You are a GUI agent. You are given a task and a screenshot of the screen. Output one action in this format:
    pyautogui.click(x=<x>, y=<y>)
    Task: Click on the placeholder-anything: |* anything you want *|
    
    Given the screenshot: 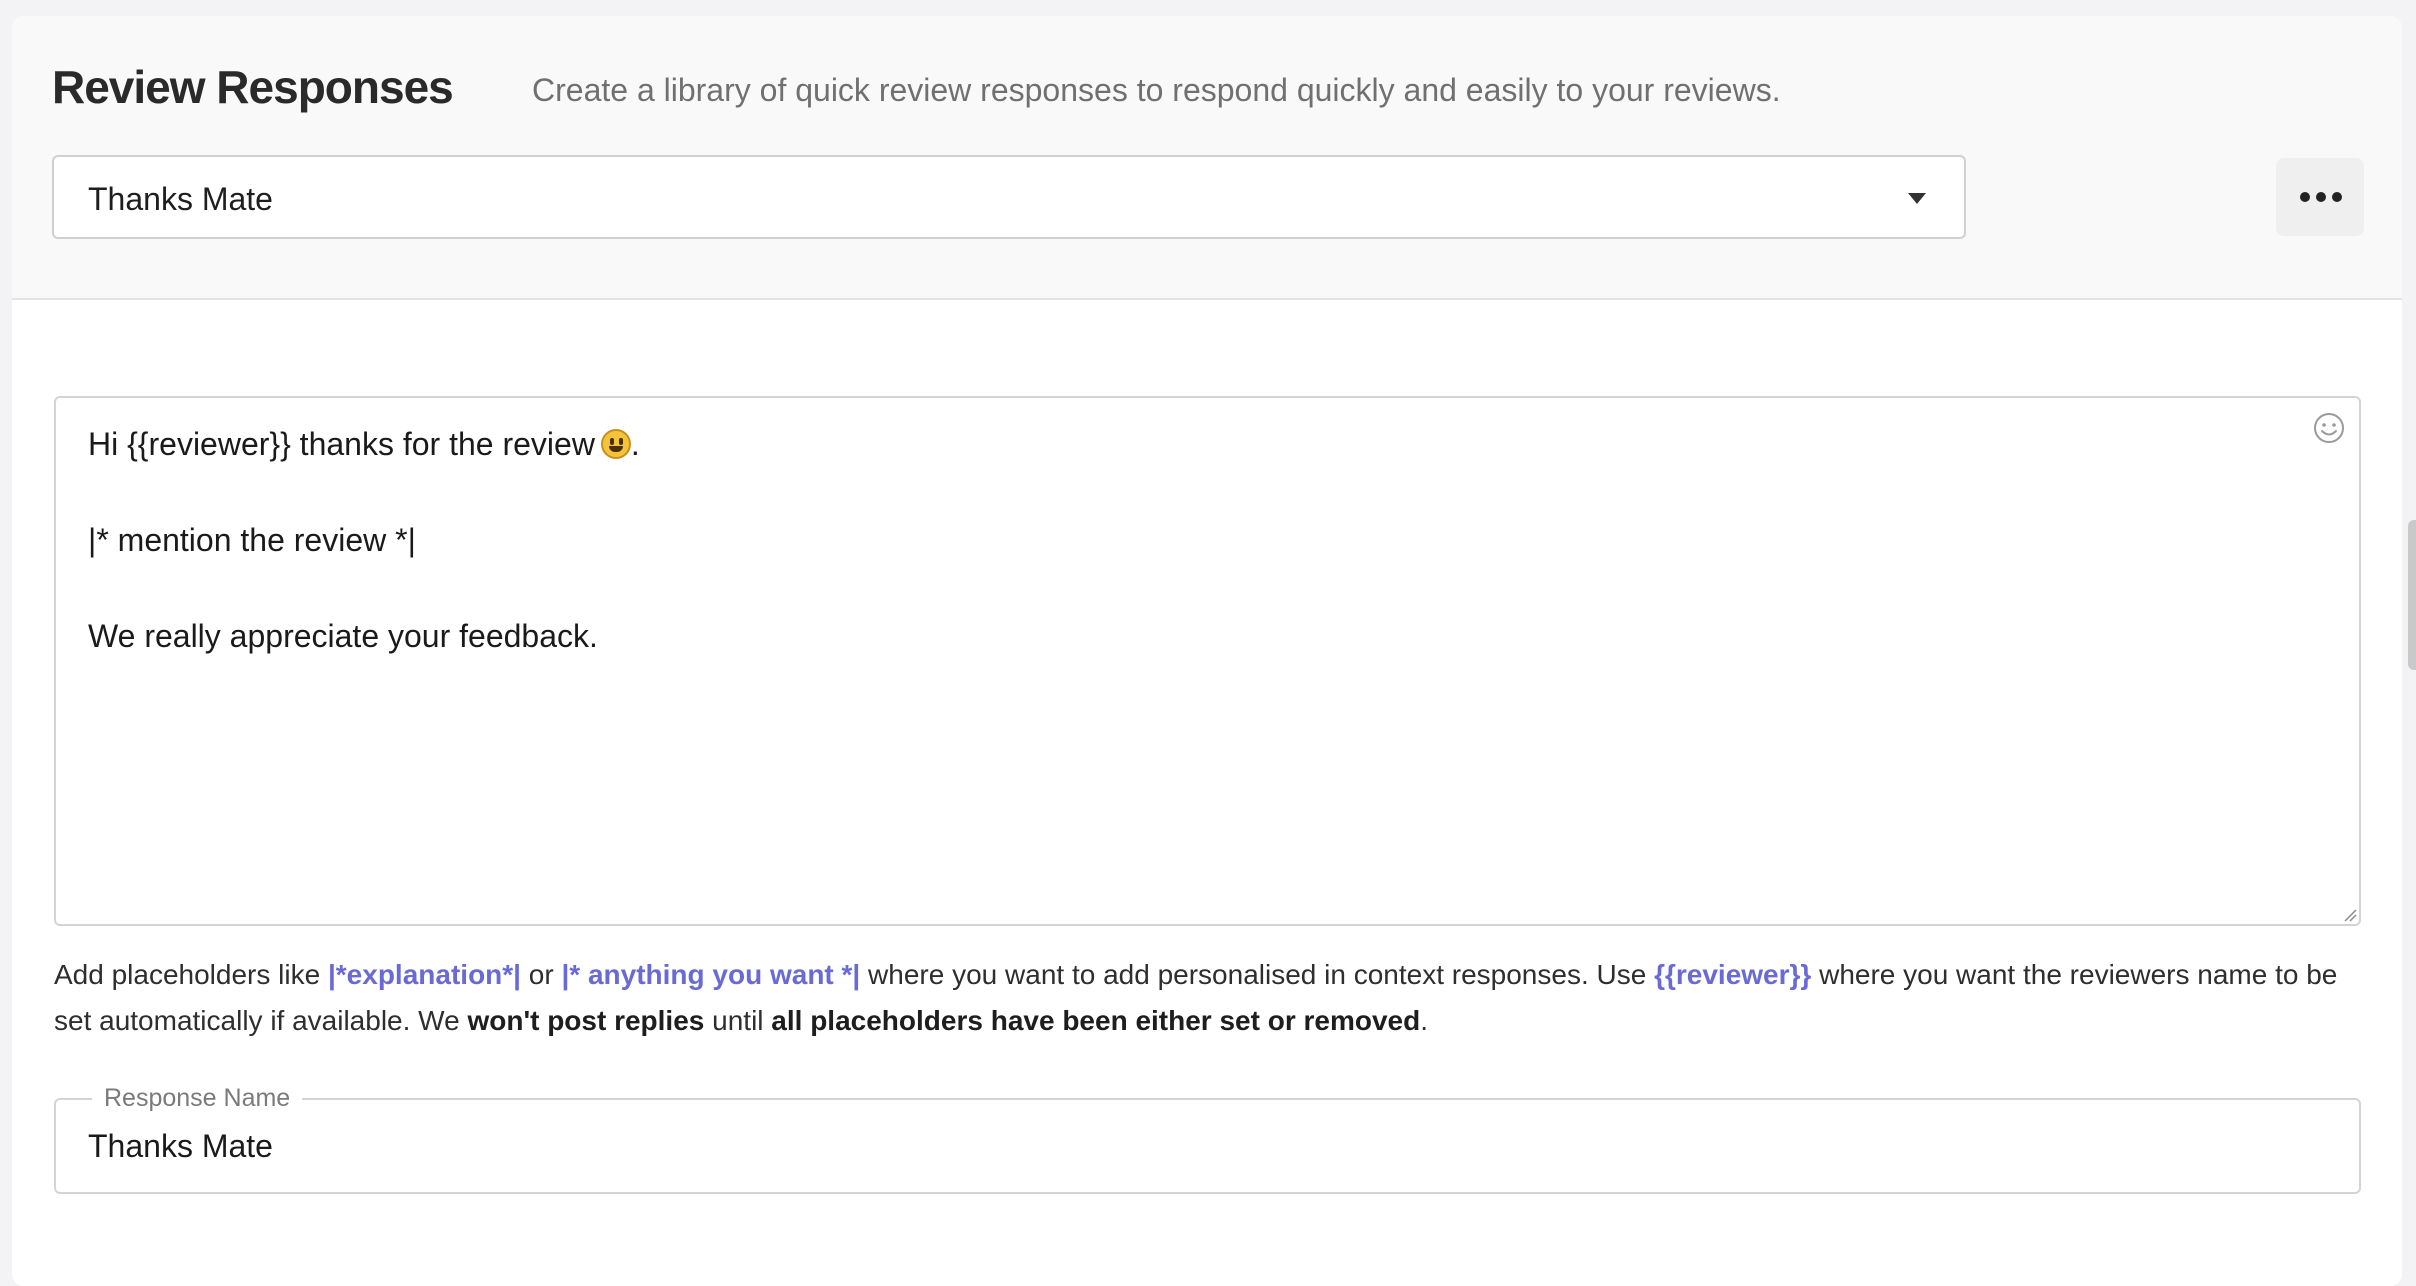 What is the action you would take?
    pyautogui.click(x=711, y=974)
    